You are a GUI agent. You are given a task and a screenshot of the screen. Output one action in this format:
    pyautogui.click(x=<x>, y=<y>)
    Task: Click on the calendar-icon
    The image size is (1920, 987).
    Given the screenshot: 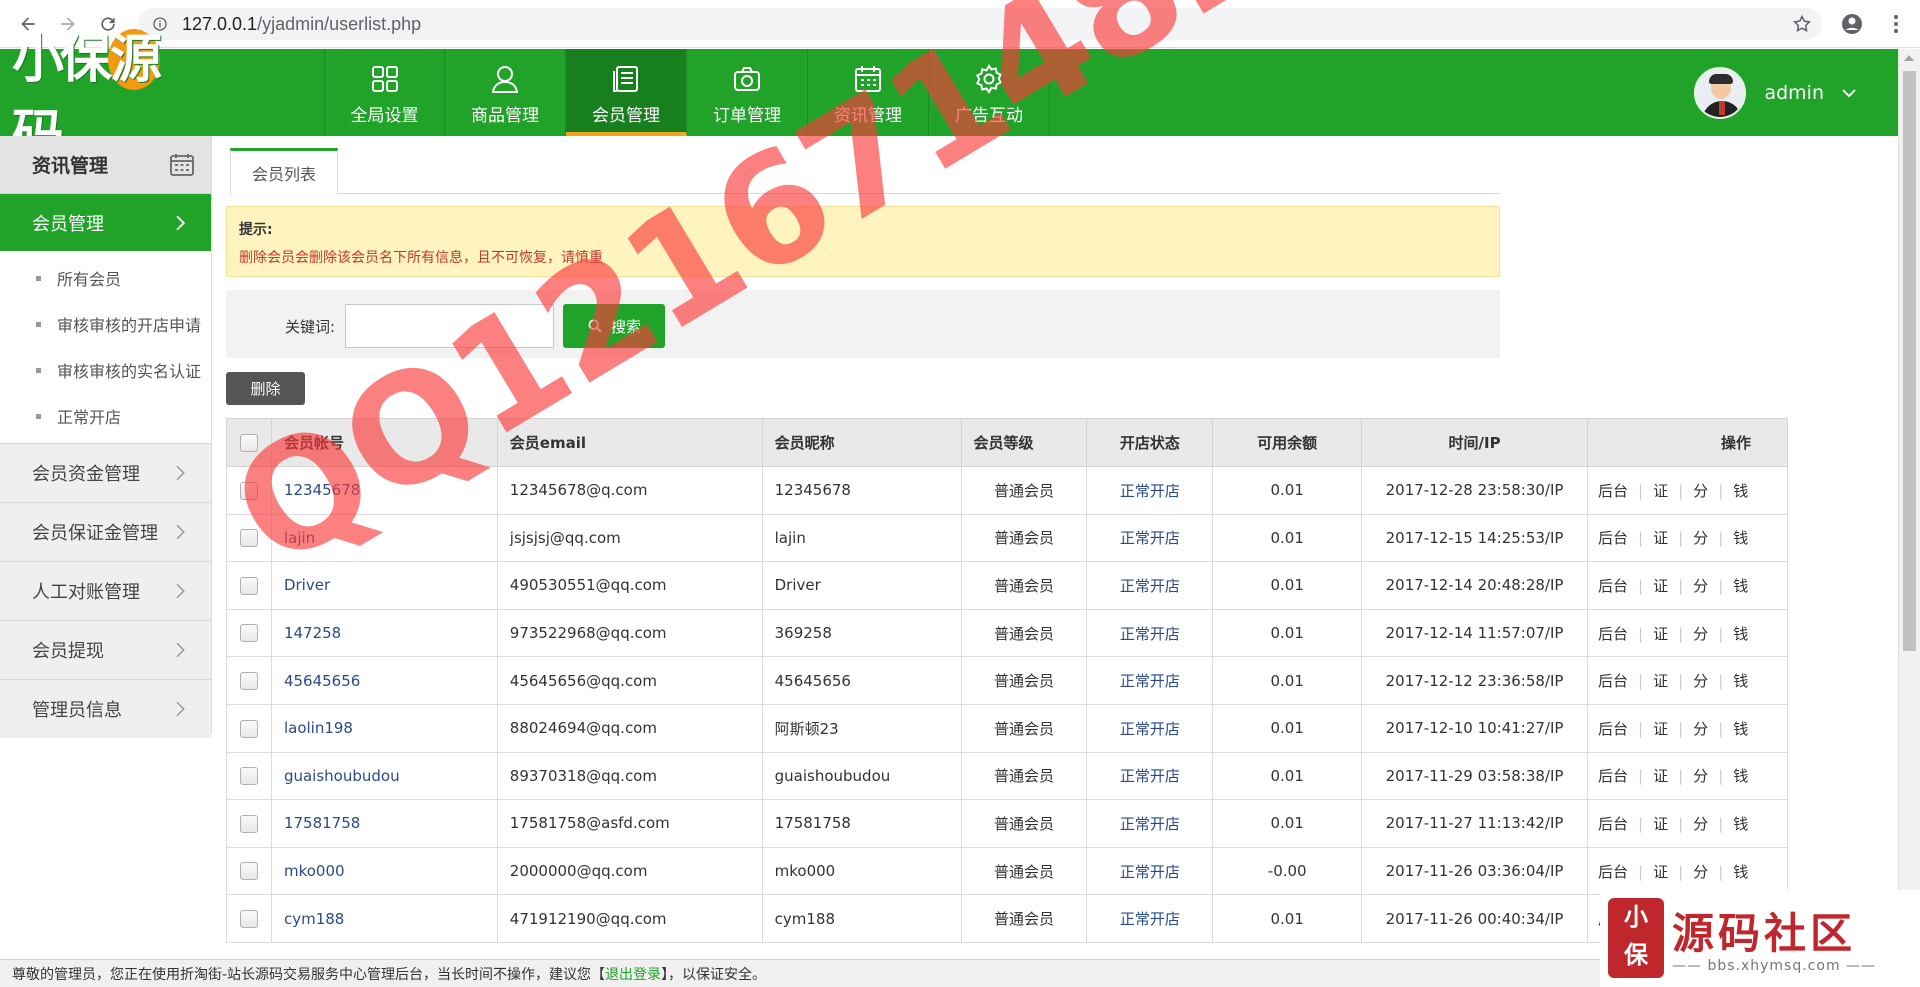 What is the action you would take?
    pyautogui.click(x=182, y=165)
    